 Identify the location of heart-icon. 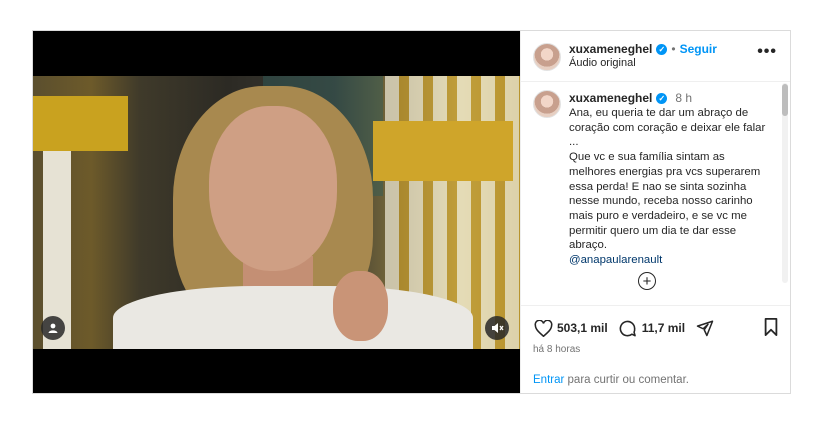
(543, 328).